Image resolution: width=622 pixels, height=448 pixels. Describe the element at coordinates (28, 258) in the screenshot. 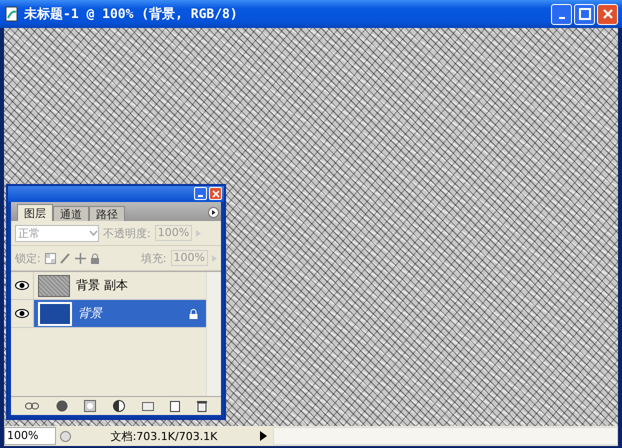

I see `lock-label: 锁定:` at that location.